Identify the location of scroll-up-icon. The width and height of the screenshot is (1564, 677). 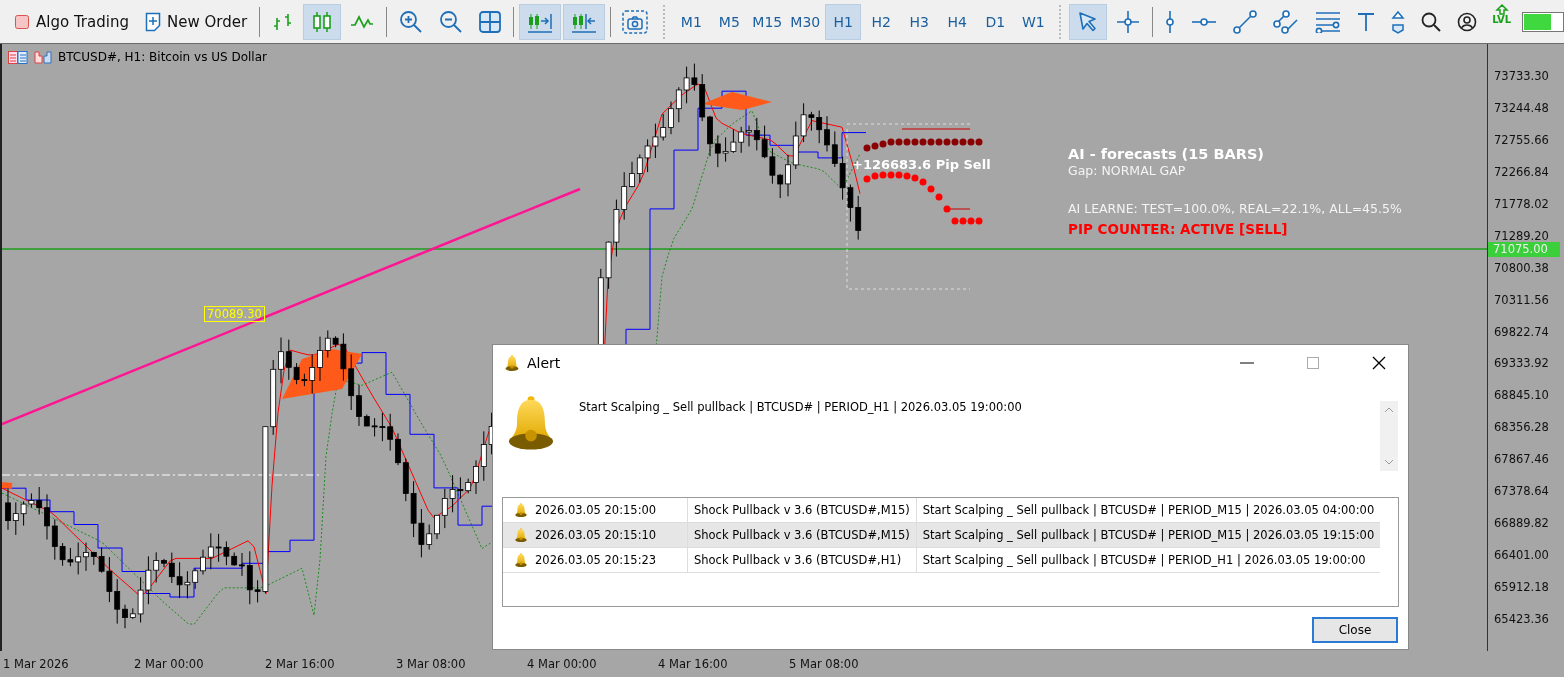
(1389, 410).